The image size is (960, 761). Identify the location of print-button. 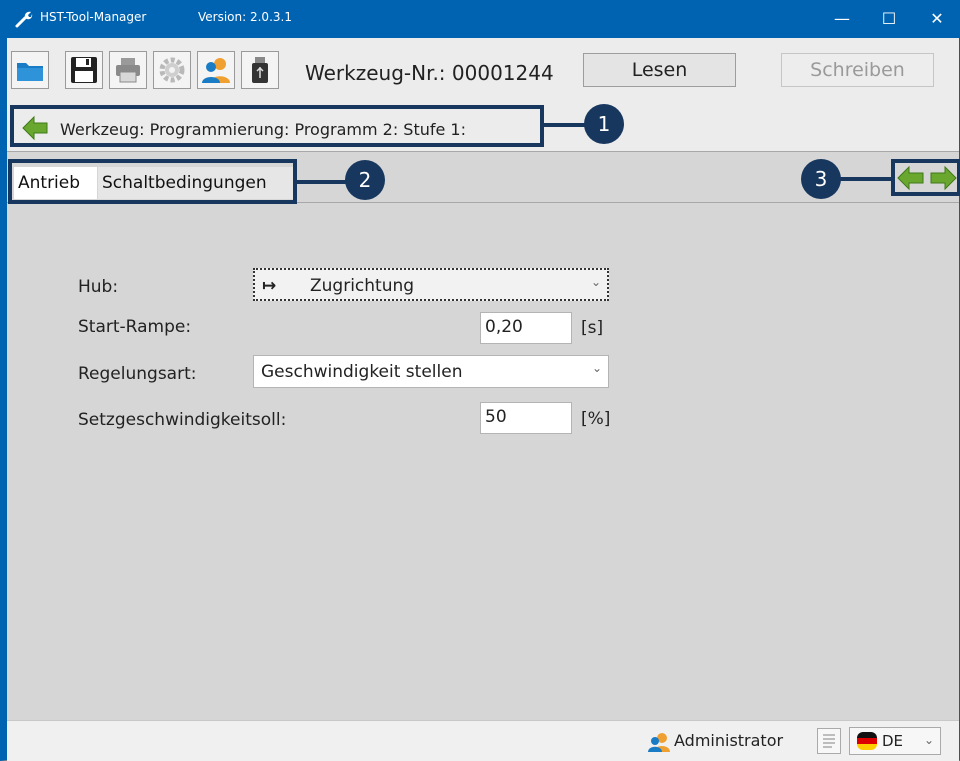
(128, 70).